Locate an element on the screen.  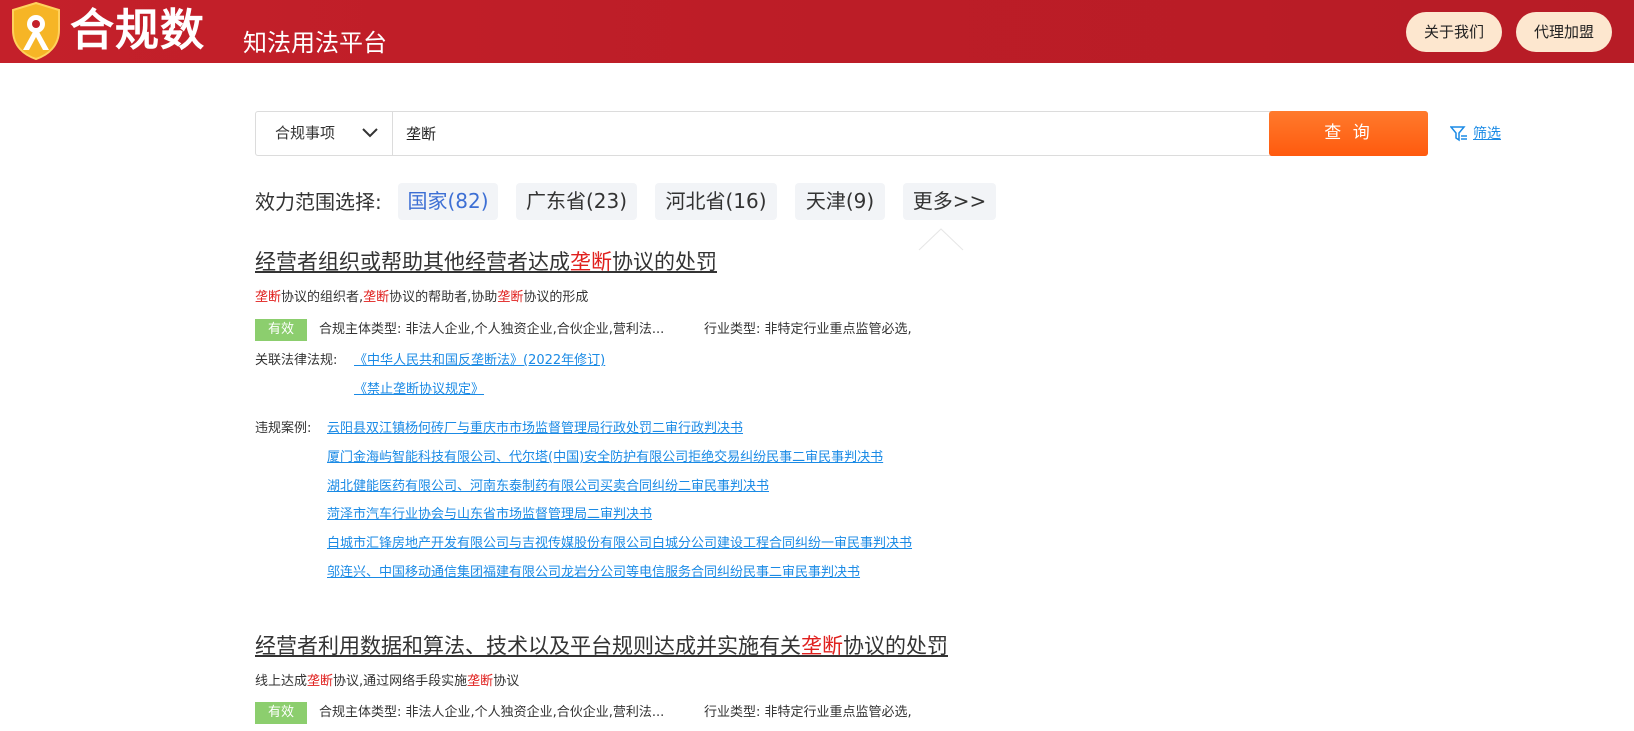
top-header: 合规数 知法用法平台 关于我们 代理加盟 is located at coordinates (817, 31).